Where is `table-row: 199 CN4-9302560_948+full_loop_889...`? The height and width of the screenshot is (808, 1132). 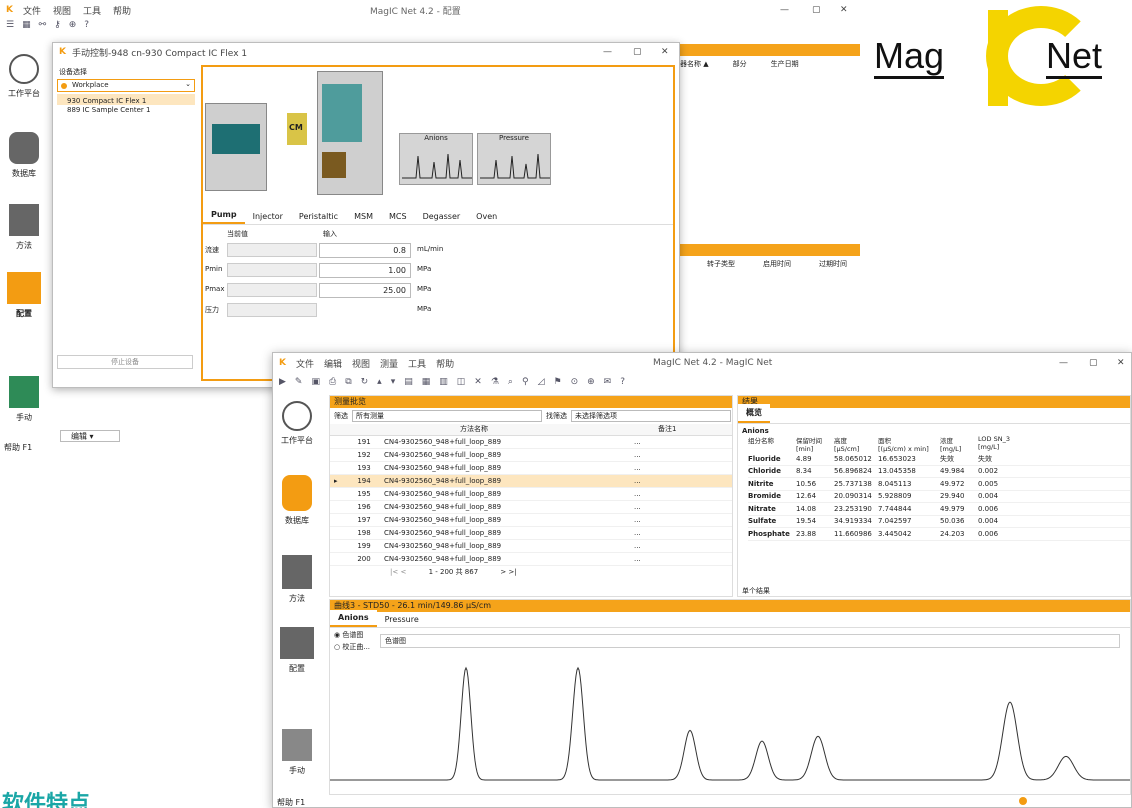
table-row: 199 CN4-9302560_948+full_loop_889... is located at coordinates (531, 546).